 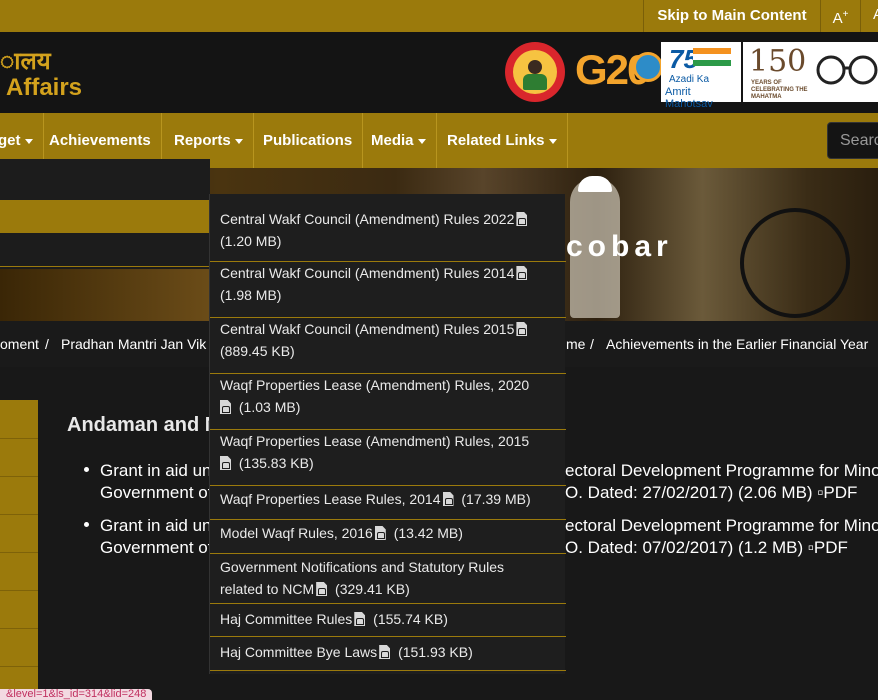 I want to click on dropdown-item-label: Model Waqf Rules, 2016, so click(x=296, y=533).